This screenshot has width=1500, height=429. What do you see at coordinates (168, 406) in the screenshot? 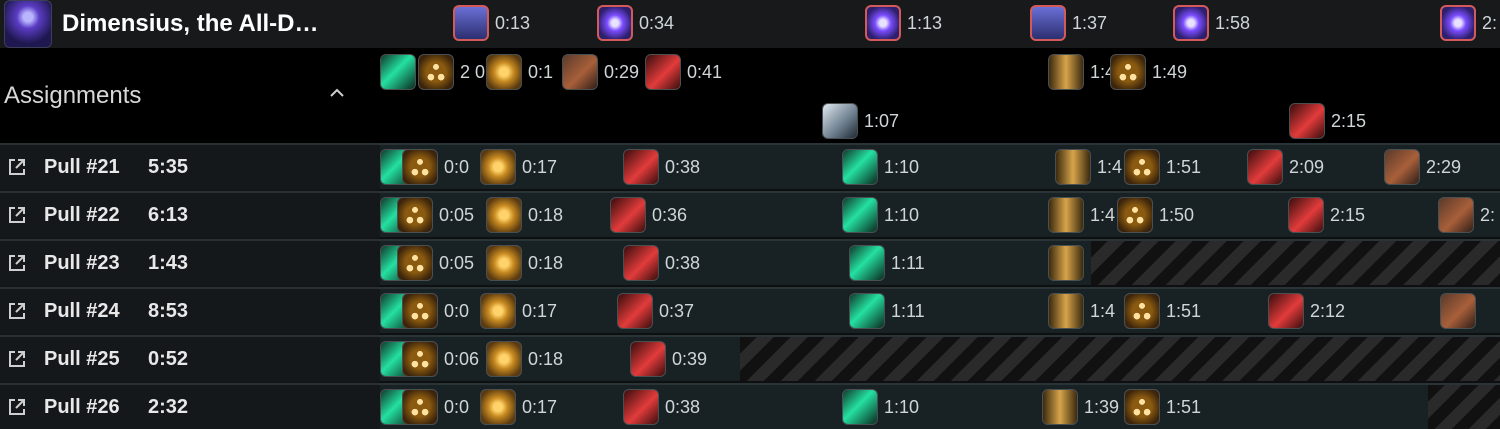
I see `pull-duration: 2:32` at bounding box center [168, 406].